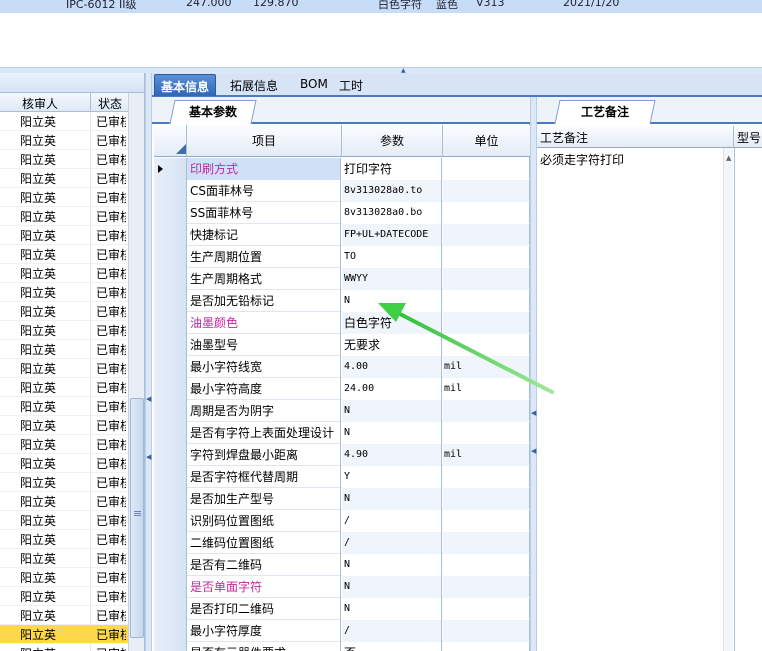 The image size is (762, 651). I want to click on item-cell: 油墨颜色, so click(264, 323).